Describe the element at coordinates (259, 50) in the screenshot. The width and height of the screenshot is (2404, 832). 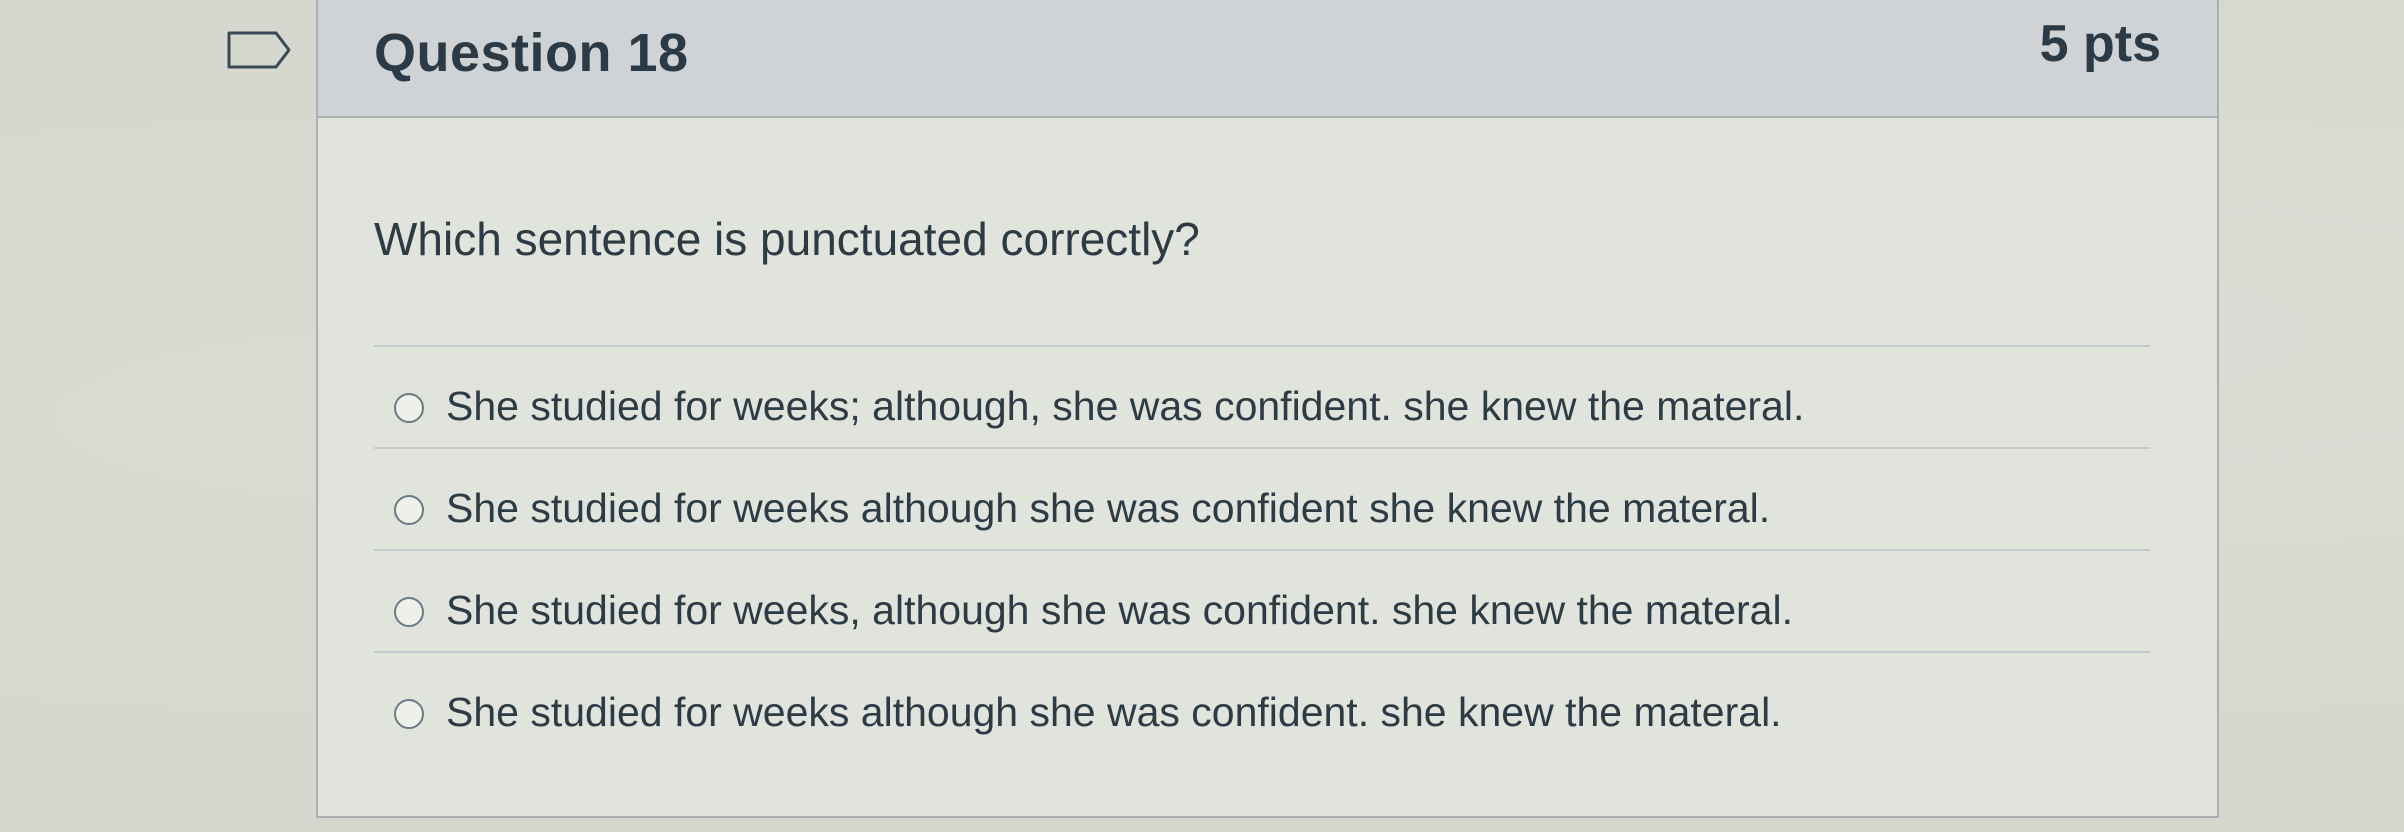
I see `flag-question-icon` at that location.